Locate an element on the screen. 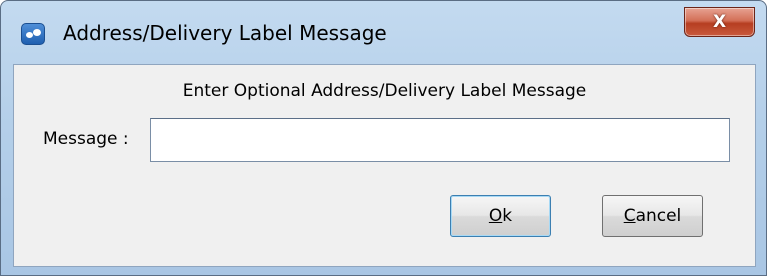 Image resolution: width=769 pixels, height=278 pixels. chat-bubbles-icon is located at coordinates (33, 34).